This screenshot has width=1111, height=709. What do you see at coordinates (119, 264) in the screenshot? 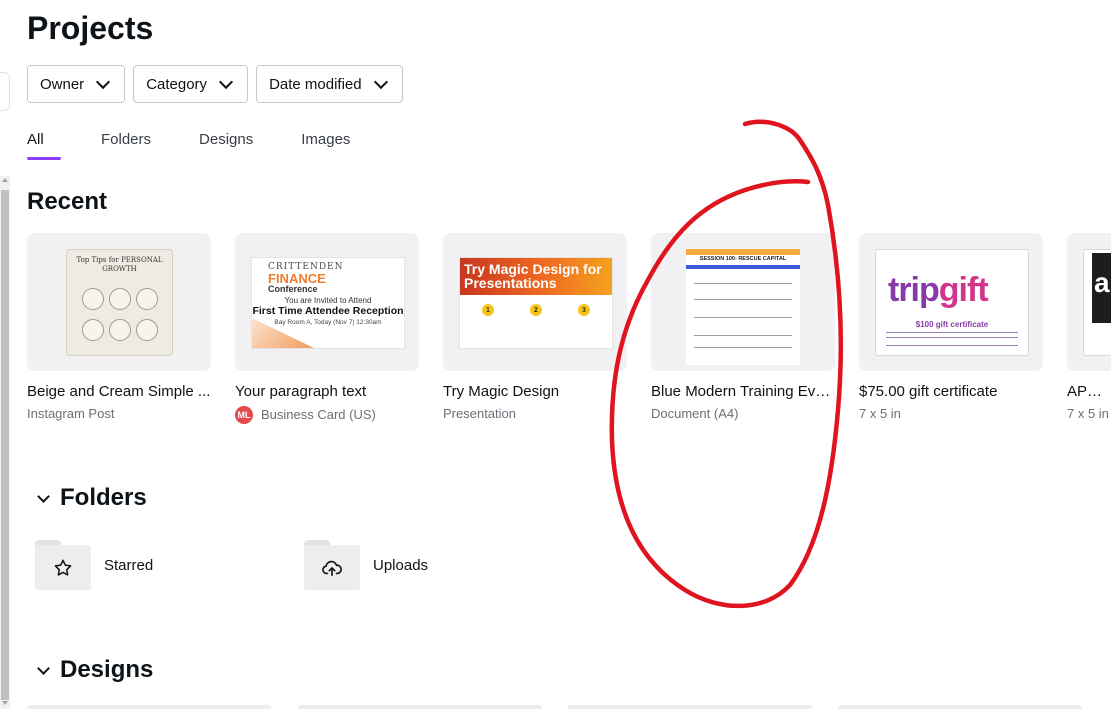
I see `thumbnail-heading: Top Tips for PERSONAL GROWTH` at bounding box center [119, 264].